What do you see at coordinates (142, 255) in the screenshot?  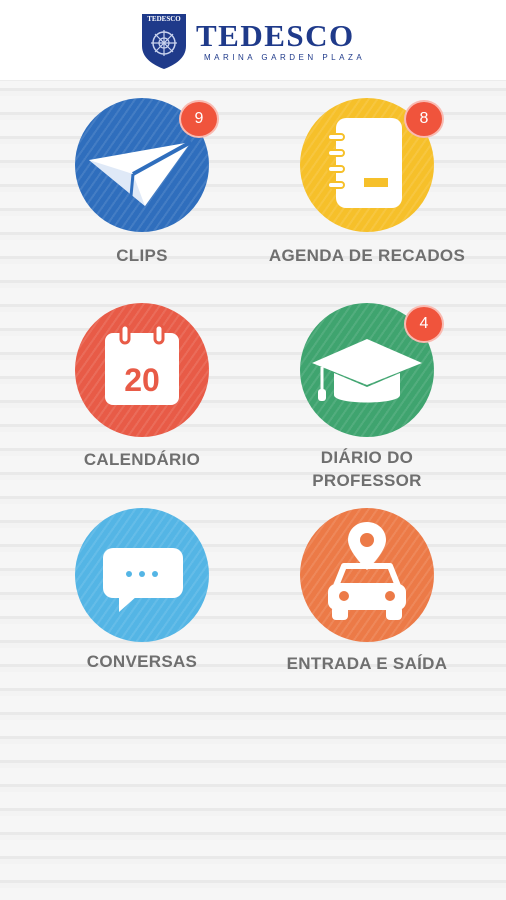 I see `clips-label: CLIPS` at bounding box center [142, 255].